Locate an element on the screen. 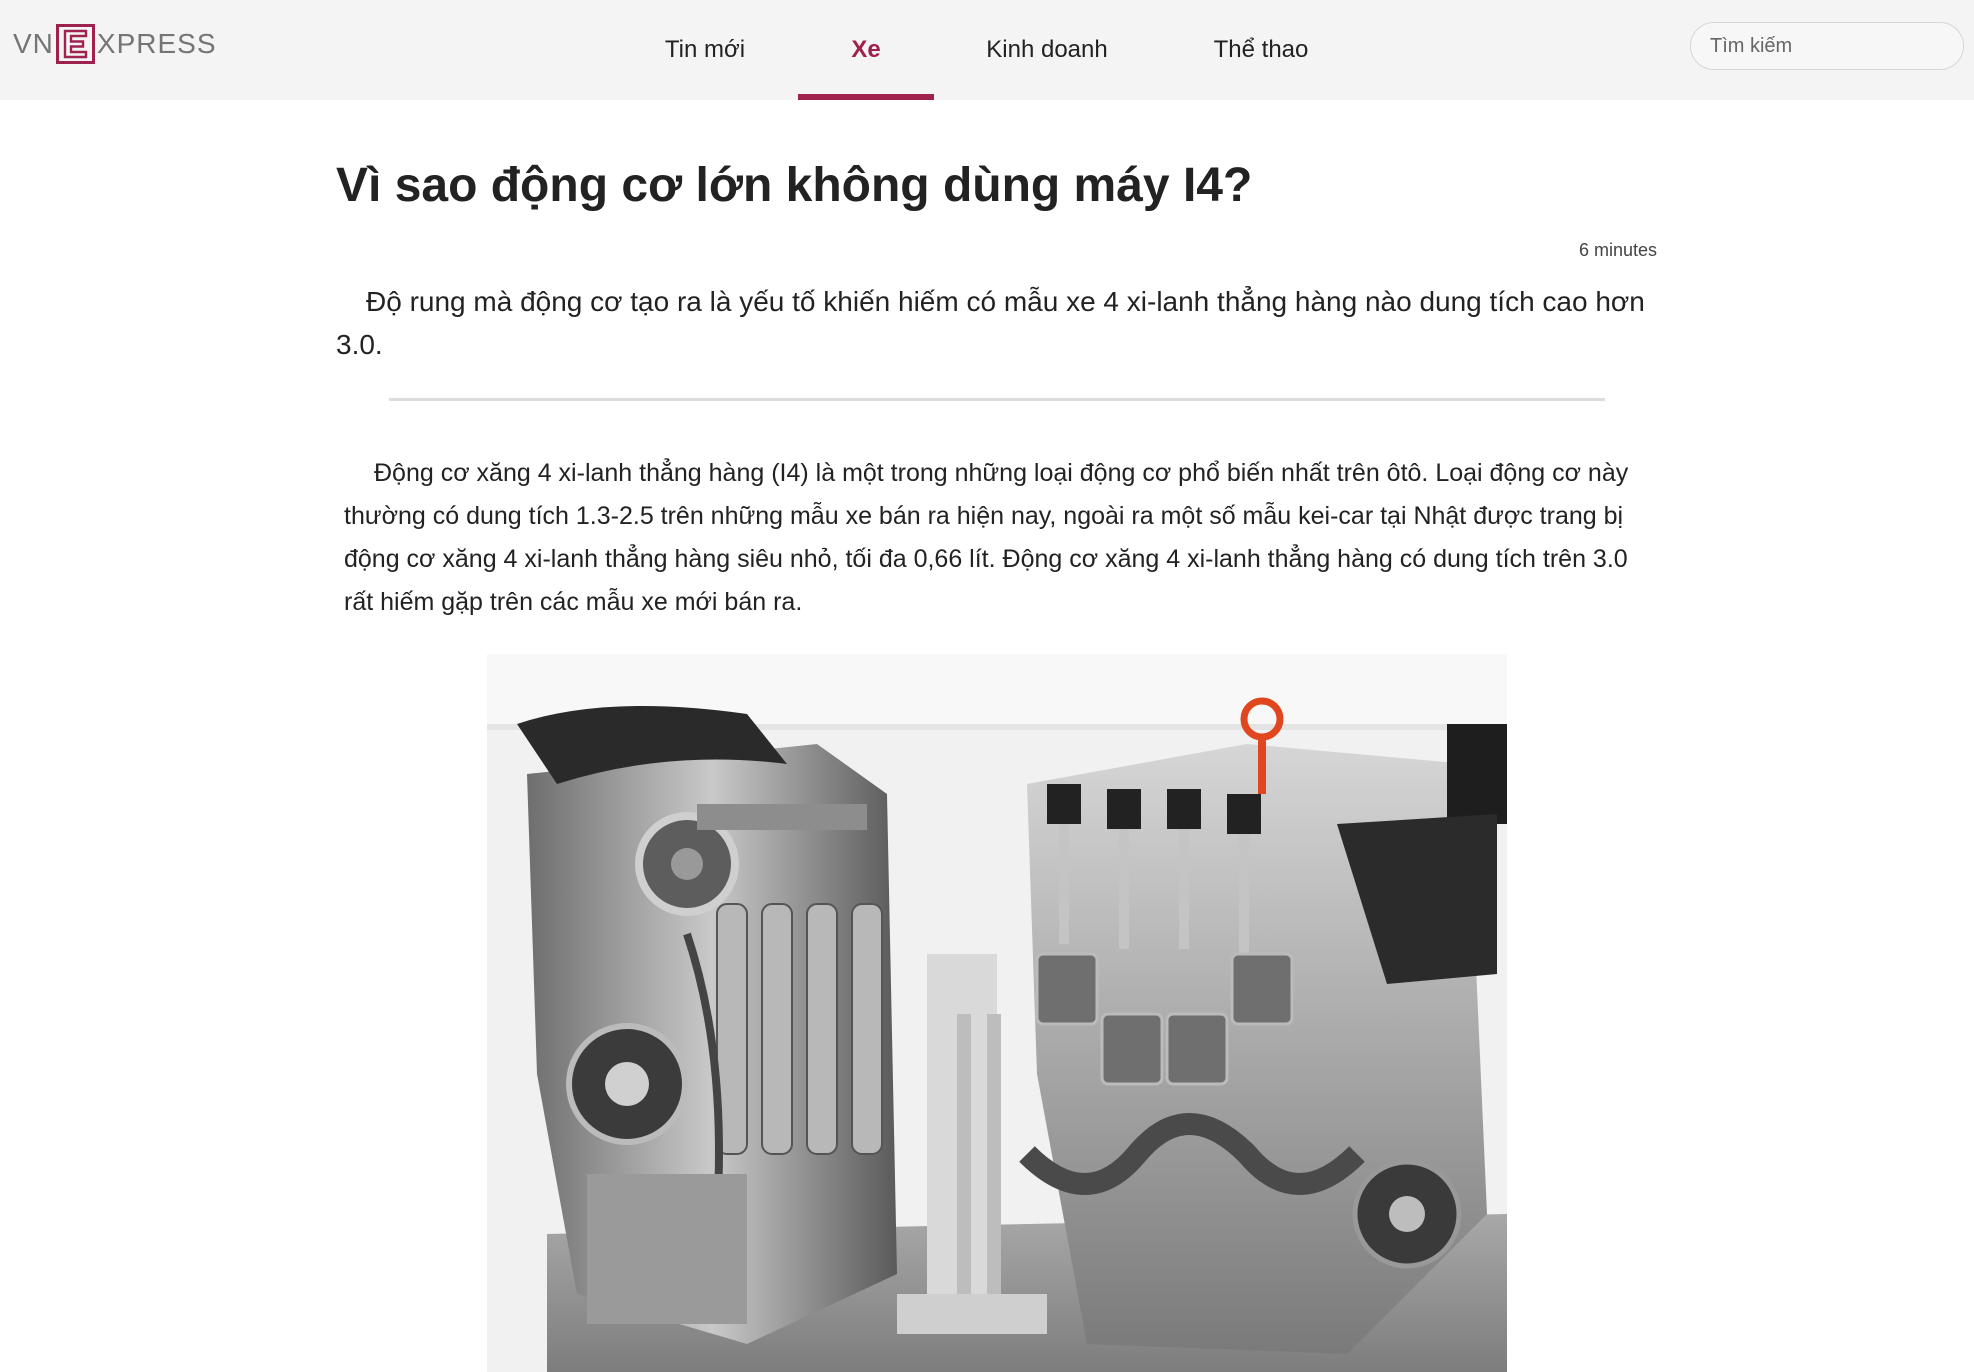  nav-tab-xe: Xe is located at coordinates (866, 50).